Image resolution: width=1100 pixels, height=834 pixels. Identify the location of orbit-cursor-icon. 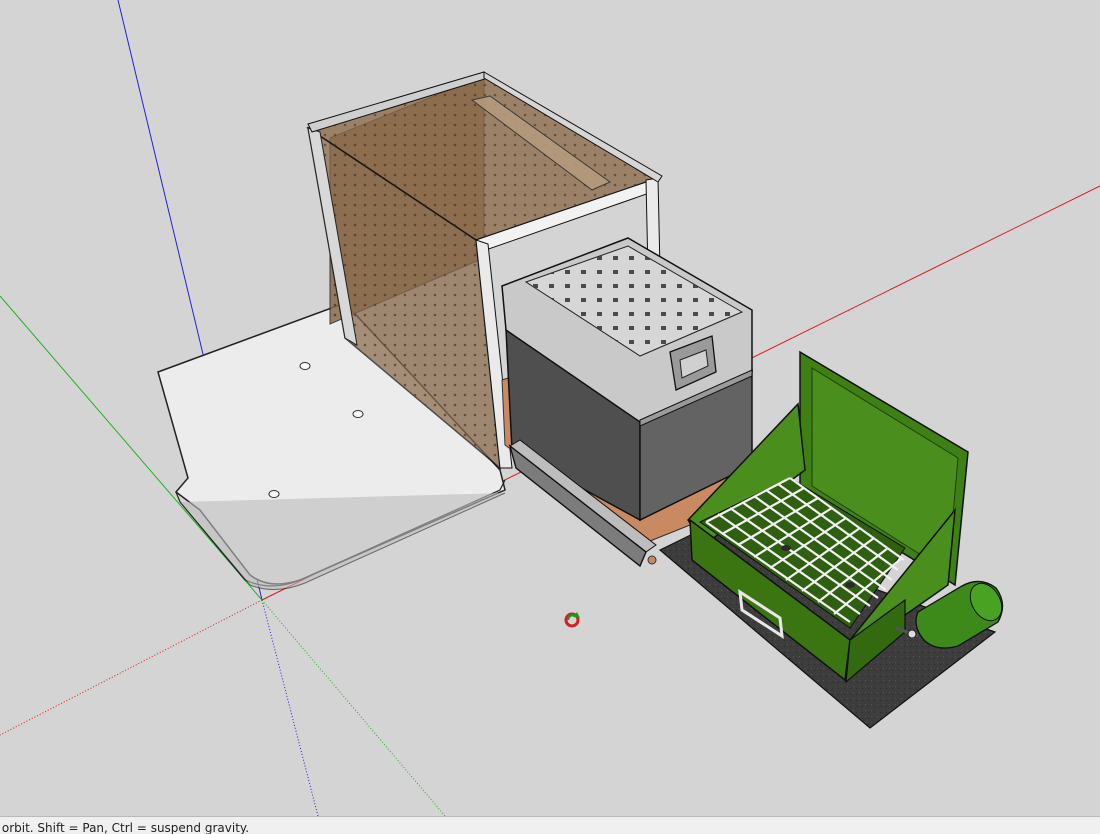
(572, 620).